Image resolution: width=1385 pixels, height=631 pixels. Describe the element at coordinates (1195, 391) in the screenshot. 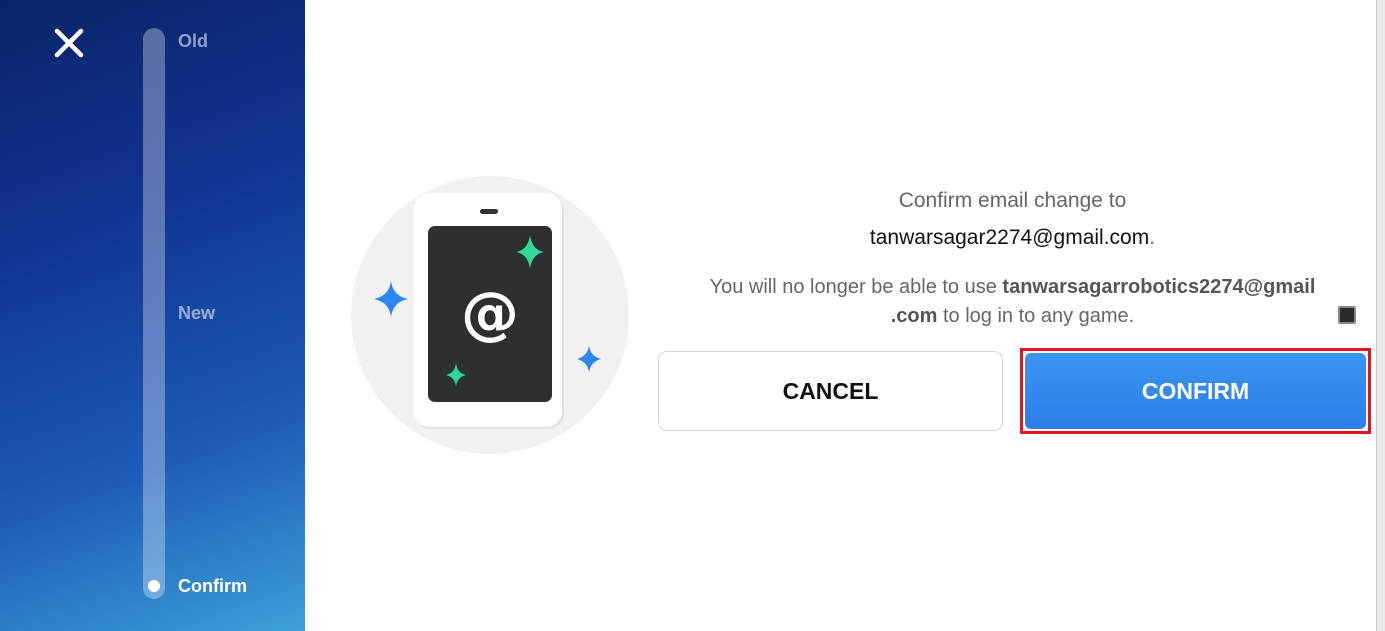

I see `confirm-button: CONFIRM` at that location.